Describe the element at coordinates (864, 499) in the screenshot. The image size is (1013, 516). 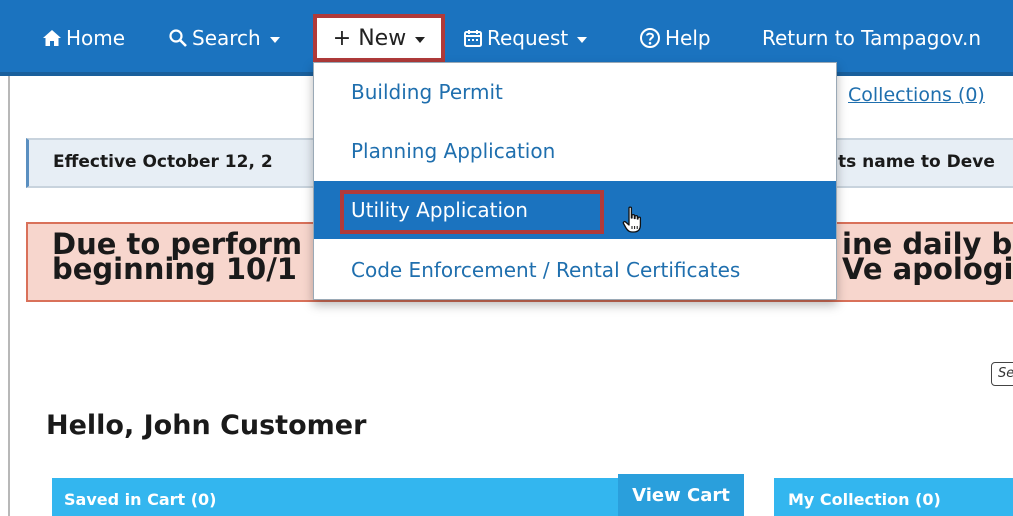
I see `collection-panel-title: My Collection (0)` at that location.